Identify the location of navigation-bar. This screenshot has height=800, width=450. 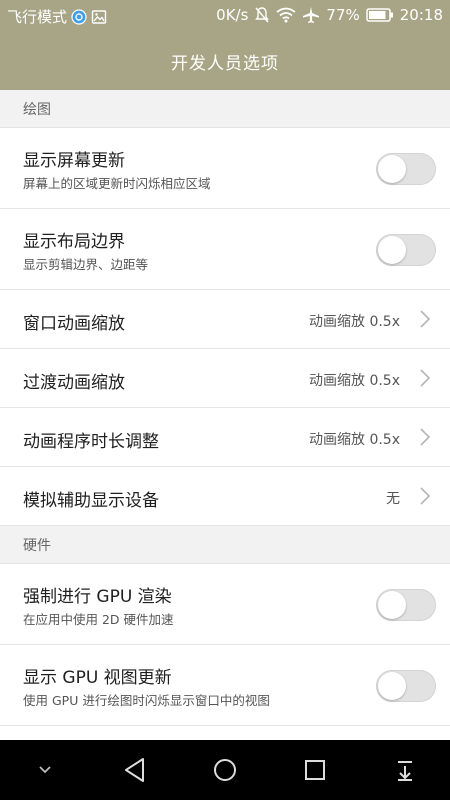
(225, 770).